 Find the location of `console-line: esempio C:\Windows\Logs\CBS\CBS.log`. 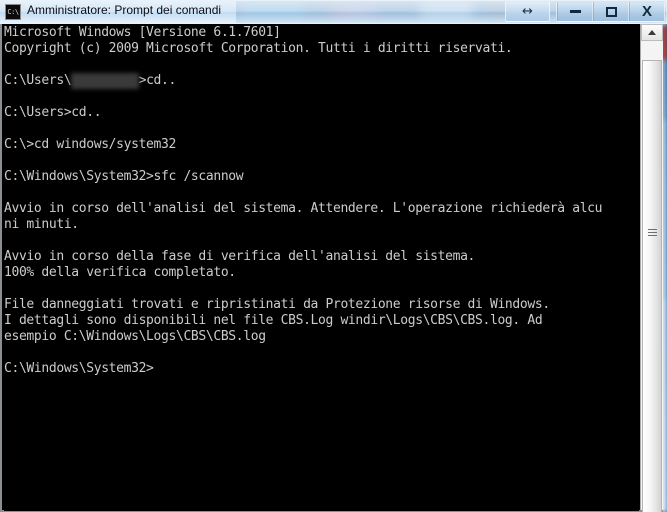

console-line: esempio C:\Windows\Logs\CBS\CBS.log is located at coordinates (135, 336).